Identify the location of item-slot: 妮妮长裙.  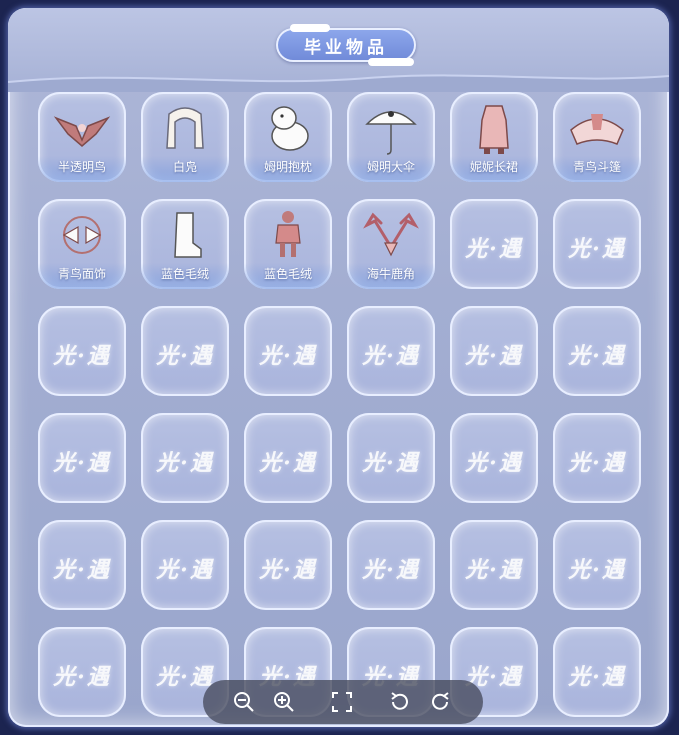
(494, 137).